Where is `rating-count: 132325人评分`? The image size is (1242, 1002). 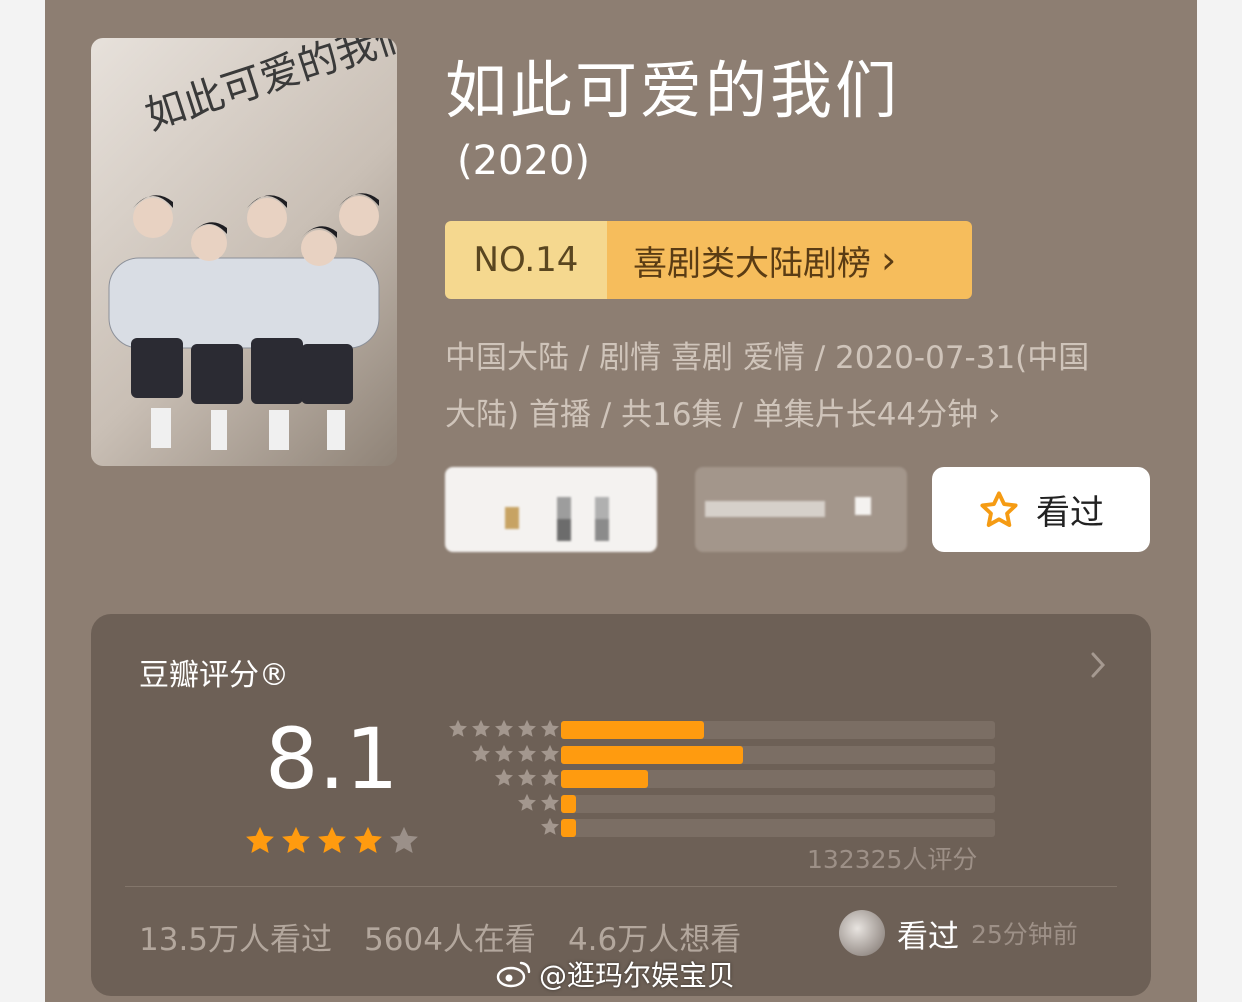
rating-count: 132325人评分 is located at coordinates (892, 859).